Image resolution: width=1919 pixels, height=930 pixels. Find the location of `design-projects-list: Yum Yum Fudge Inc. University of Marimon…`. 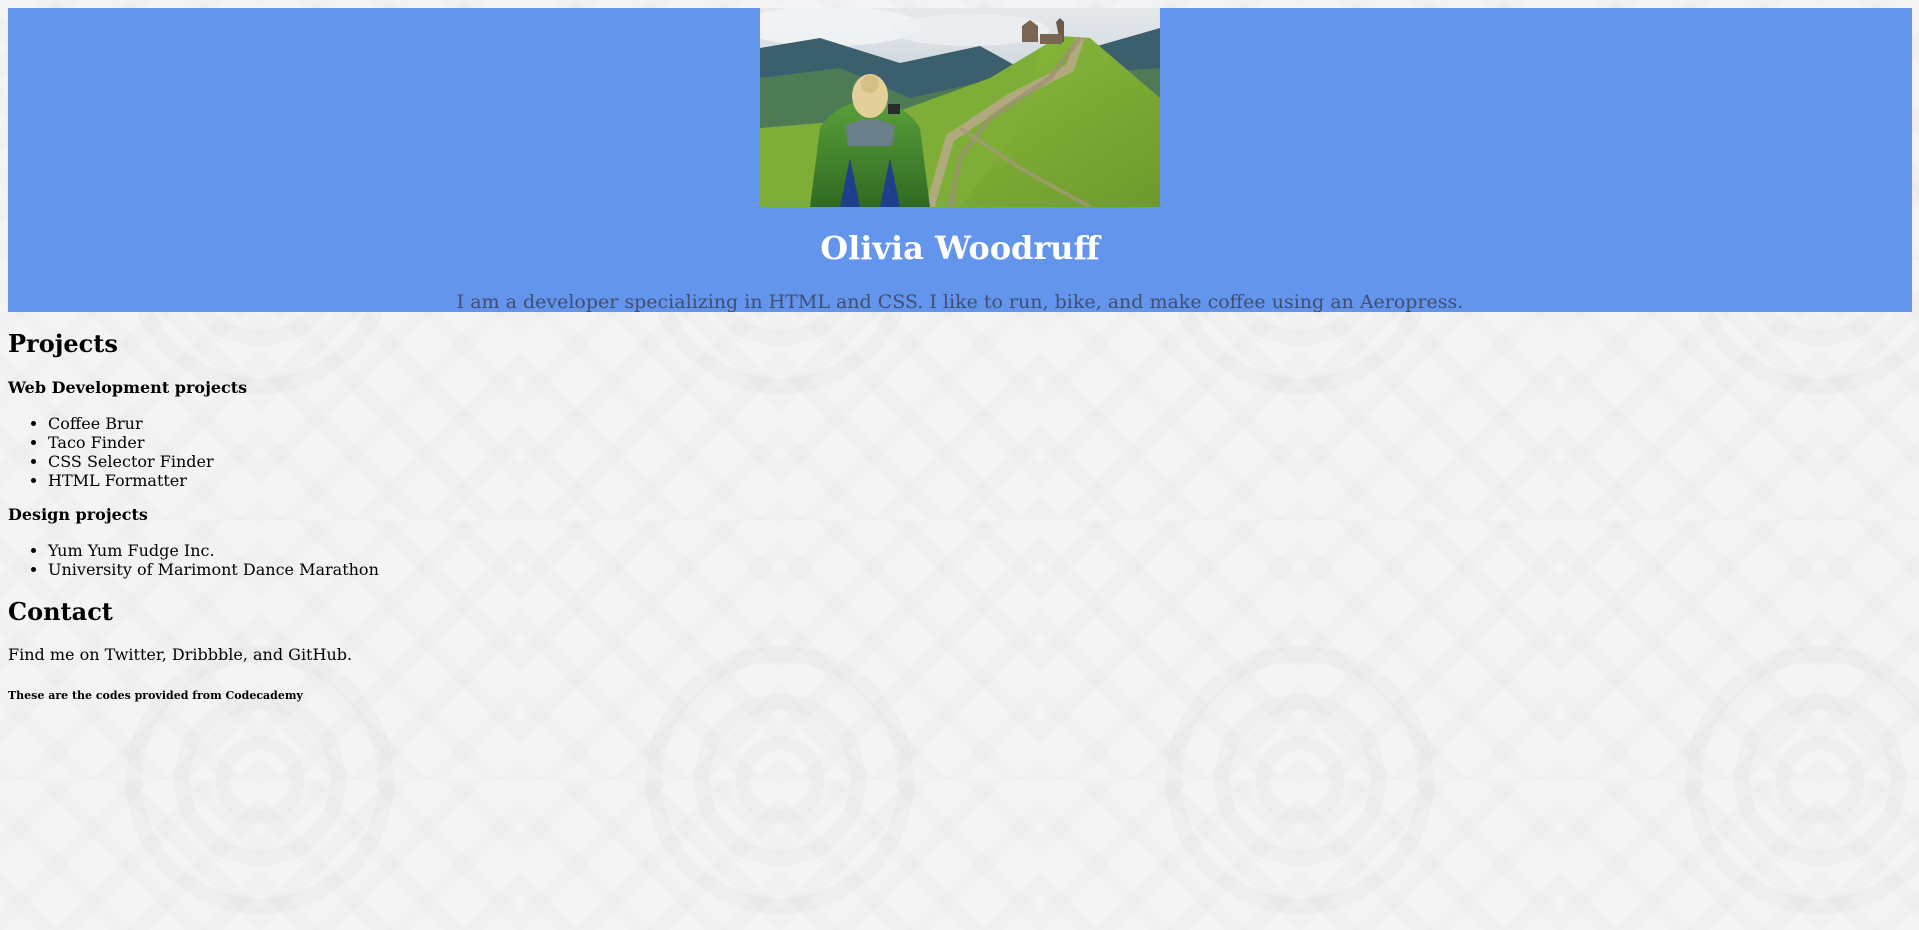

design-projects-list: Yum Yum Fudge Inc. University of Marimon… is located at coordinates (193, 560).